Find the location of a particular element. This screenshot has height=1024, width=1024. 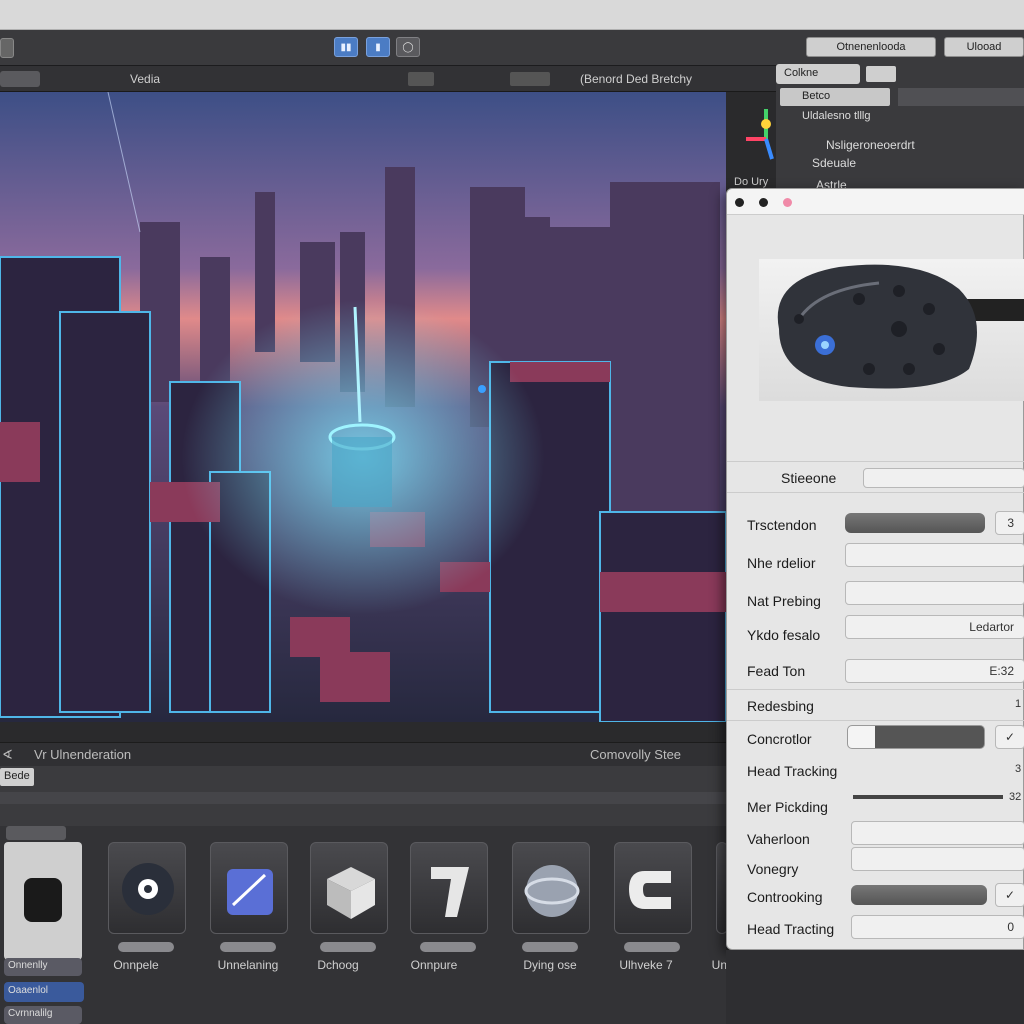

tile-label-2: Dchoog is located at coordinates (338, 965).